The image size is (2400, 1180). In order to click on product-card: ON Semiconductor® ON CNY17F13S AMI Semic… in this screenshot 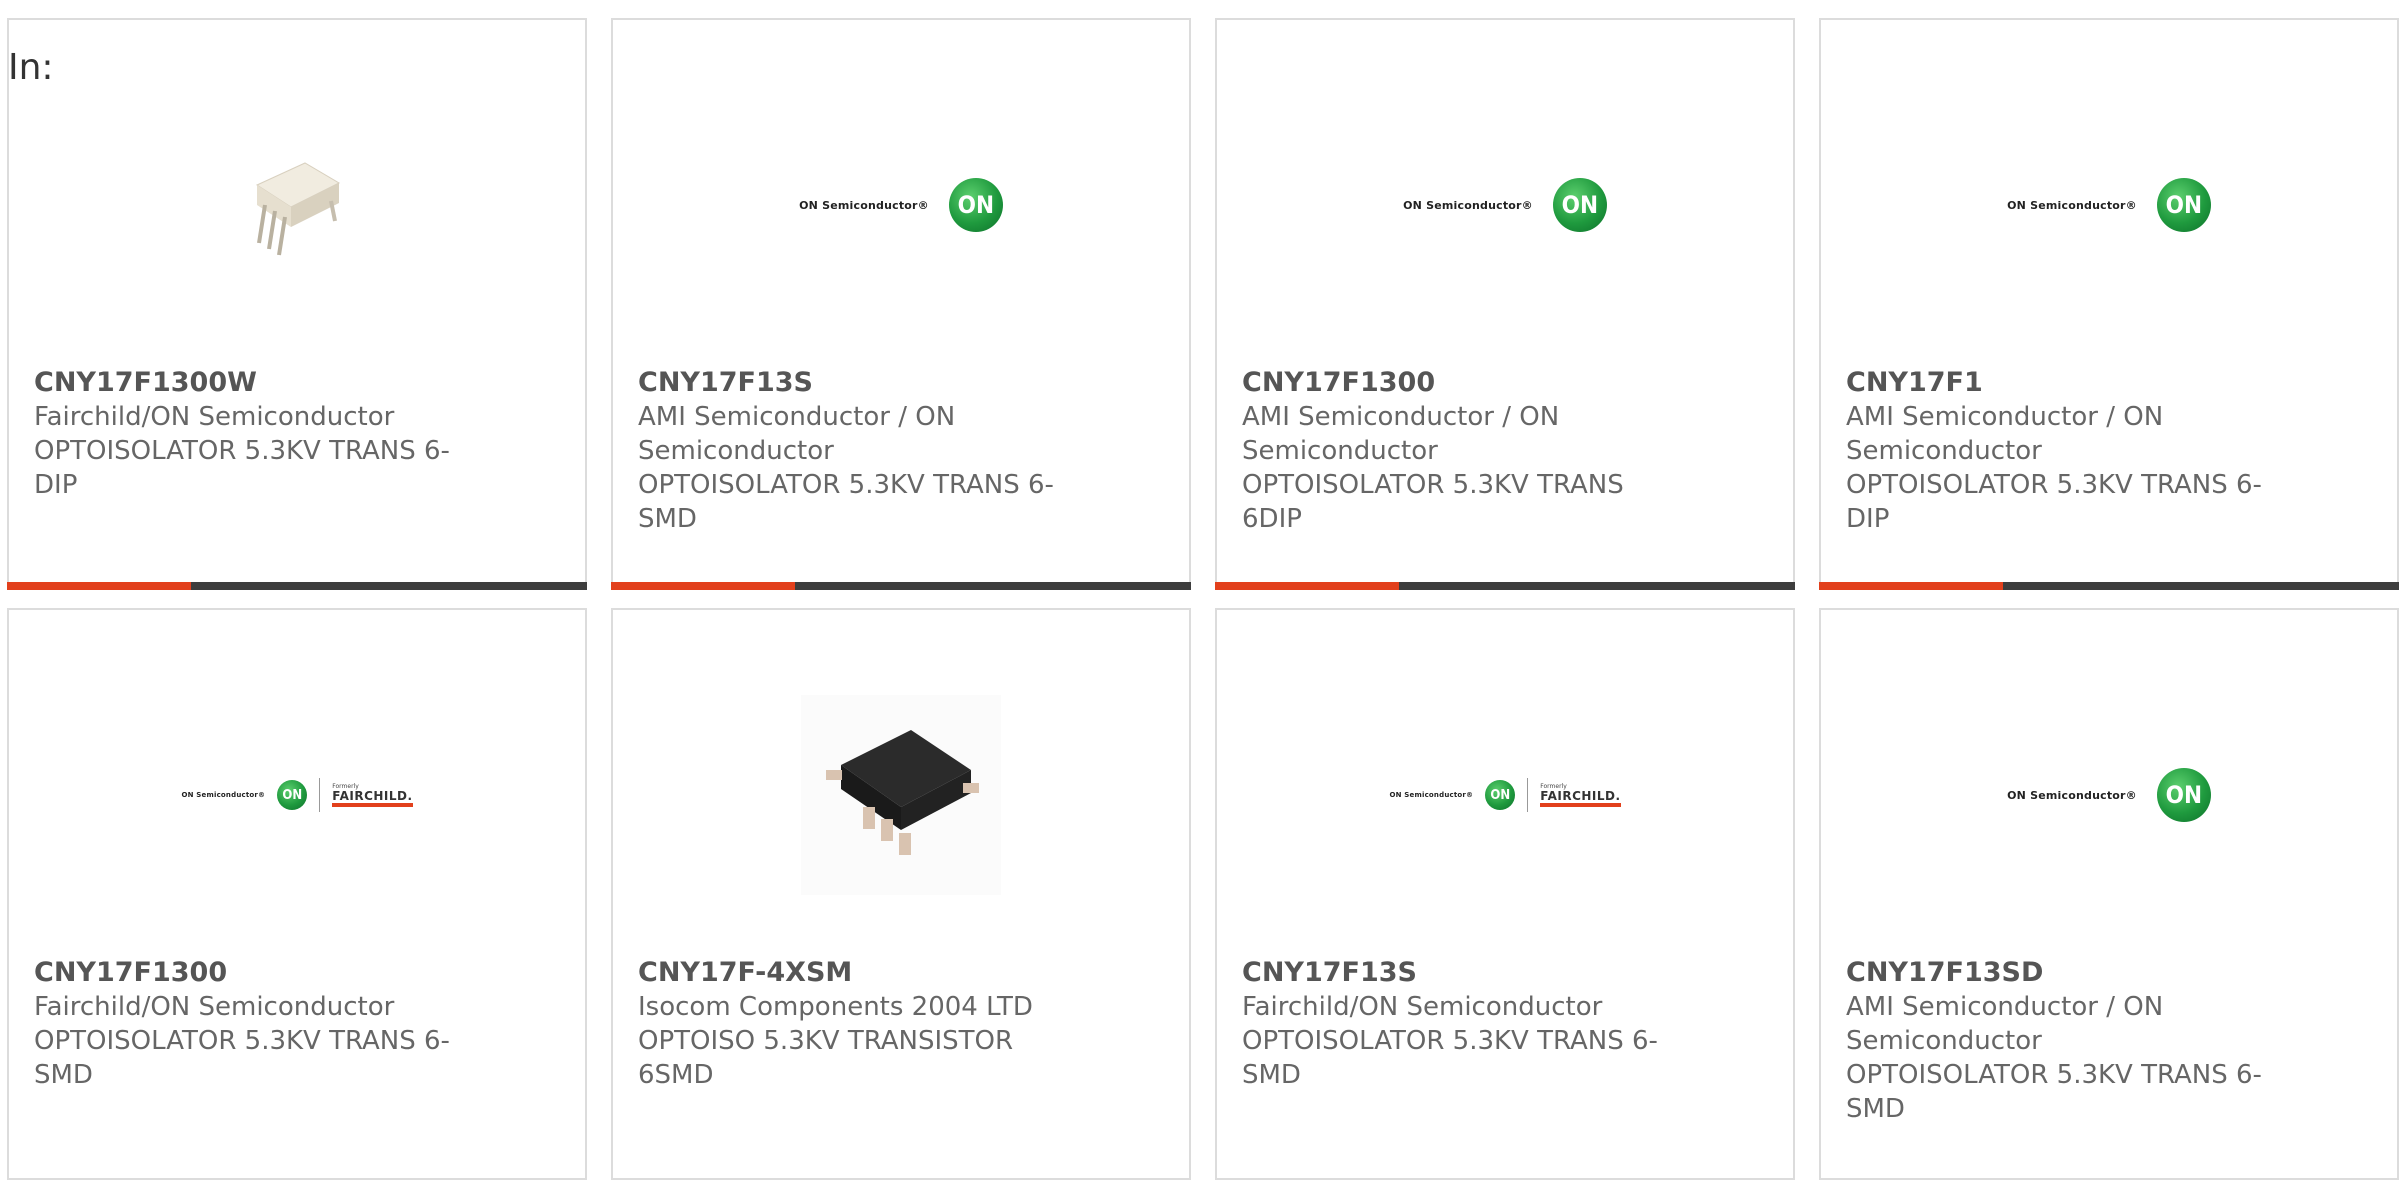, I will do `click(901, 304)`.